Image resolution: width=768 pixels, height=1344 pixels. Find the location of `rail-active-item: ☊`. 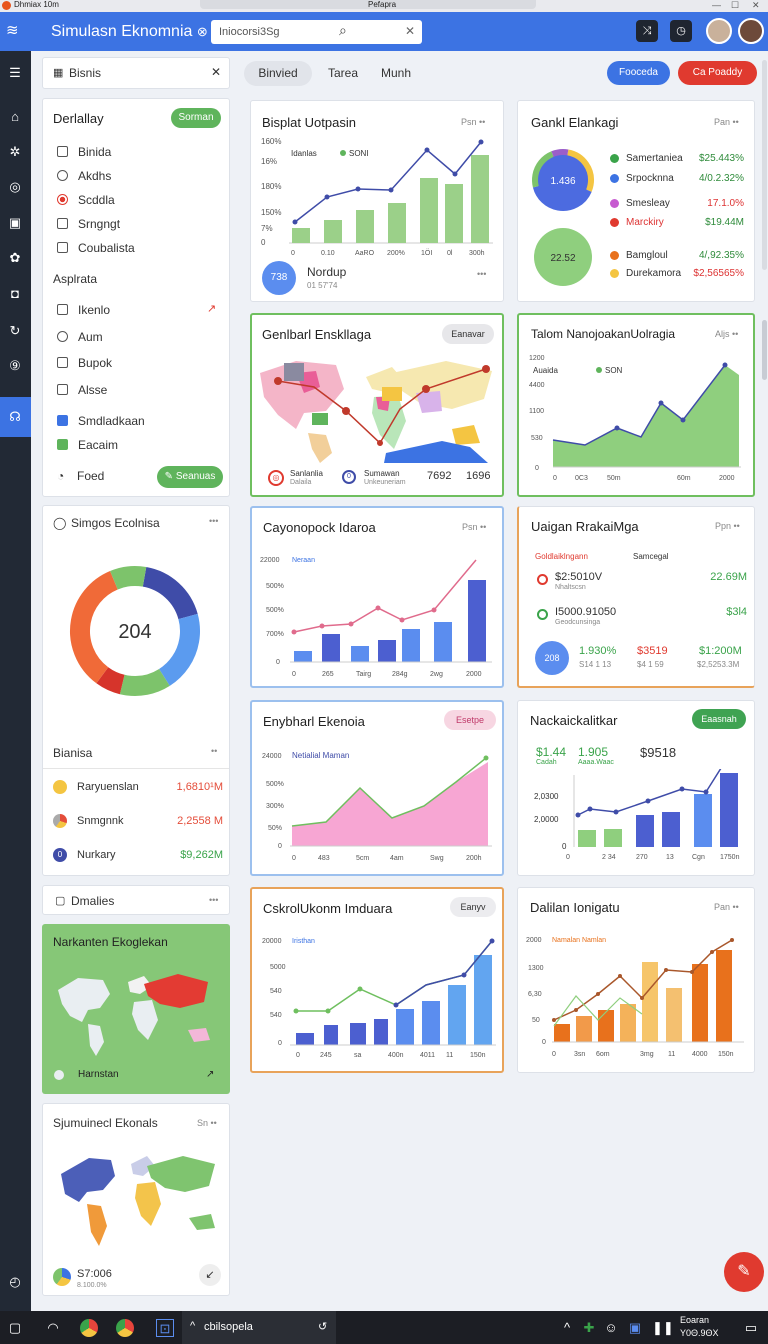

rail-active-item: ☊ is located at coordinates (15, 417).